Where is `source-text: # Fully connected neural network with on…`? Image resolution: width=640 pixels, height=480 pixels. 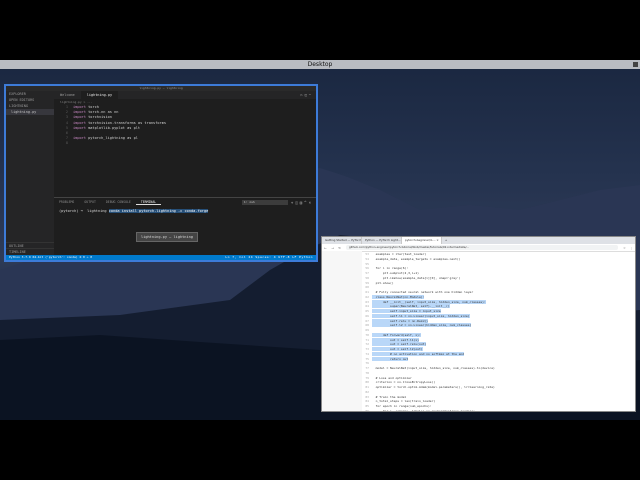 source-text: # Fully connected neural network with on… is located at coordinates (423, 292).